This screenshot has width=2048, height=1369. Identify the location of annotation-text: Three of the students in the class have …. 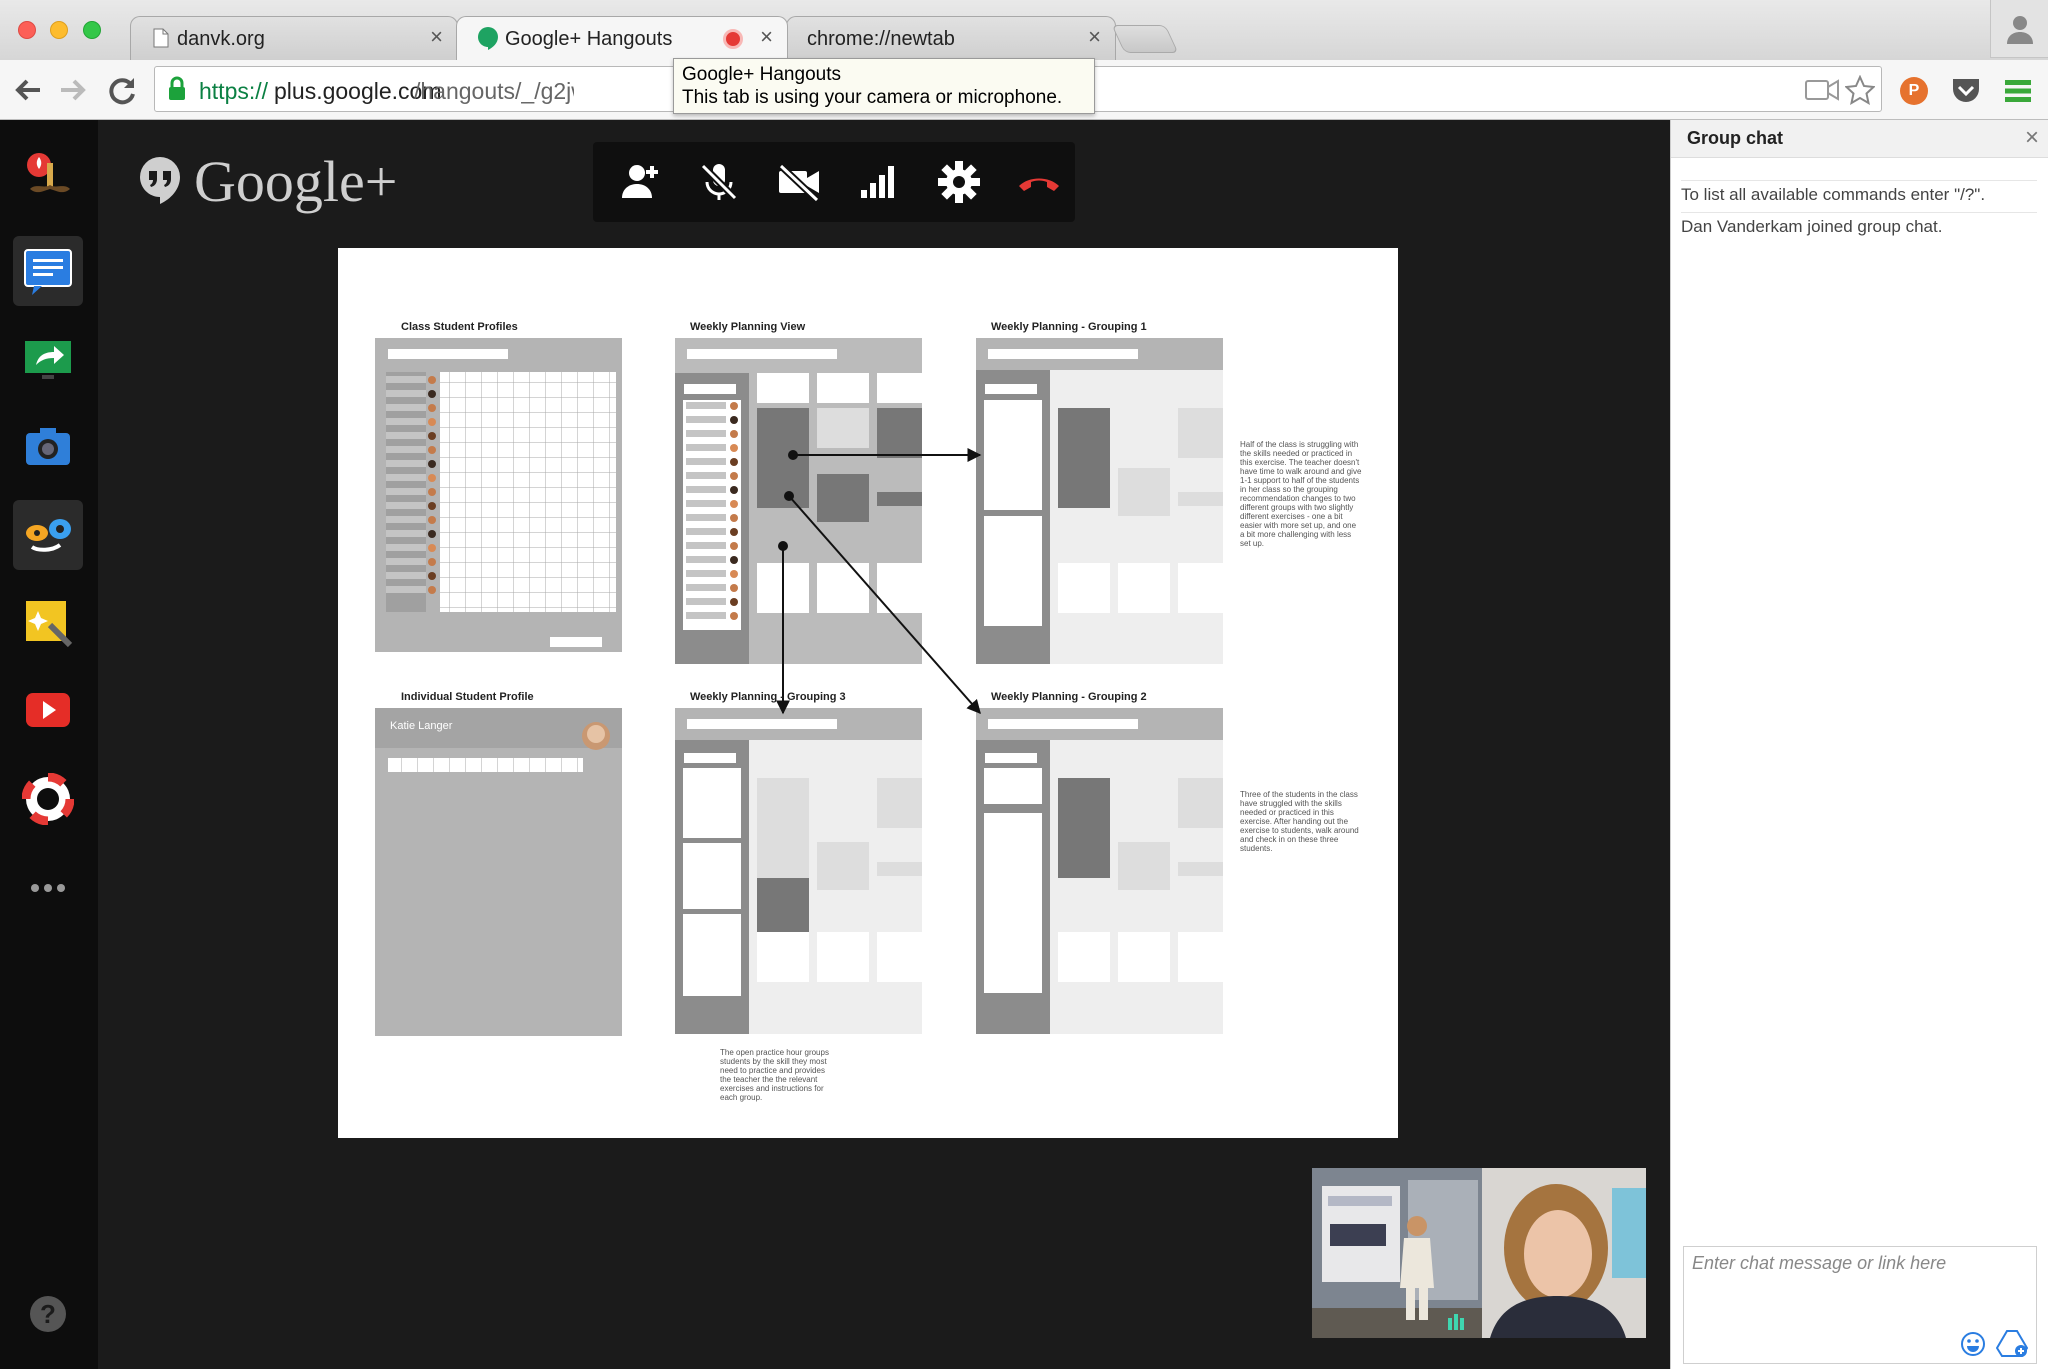
(1299, 821).